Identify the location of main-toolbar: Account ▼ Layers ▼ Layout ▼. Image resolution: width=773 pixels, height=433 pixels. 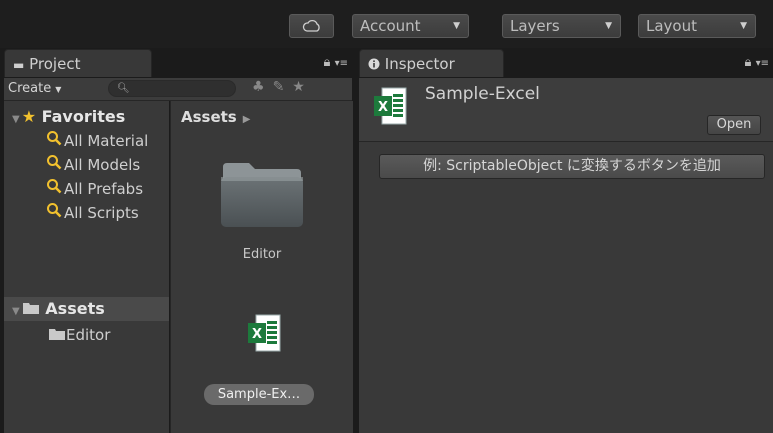
(386, 24).